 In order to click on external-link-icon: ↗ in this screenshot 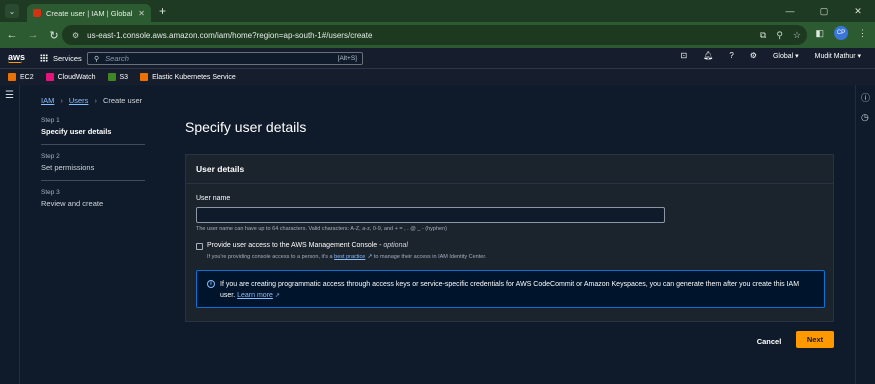, I will do `click(277, 296)`.